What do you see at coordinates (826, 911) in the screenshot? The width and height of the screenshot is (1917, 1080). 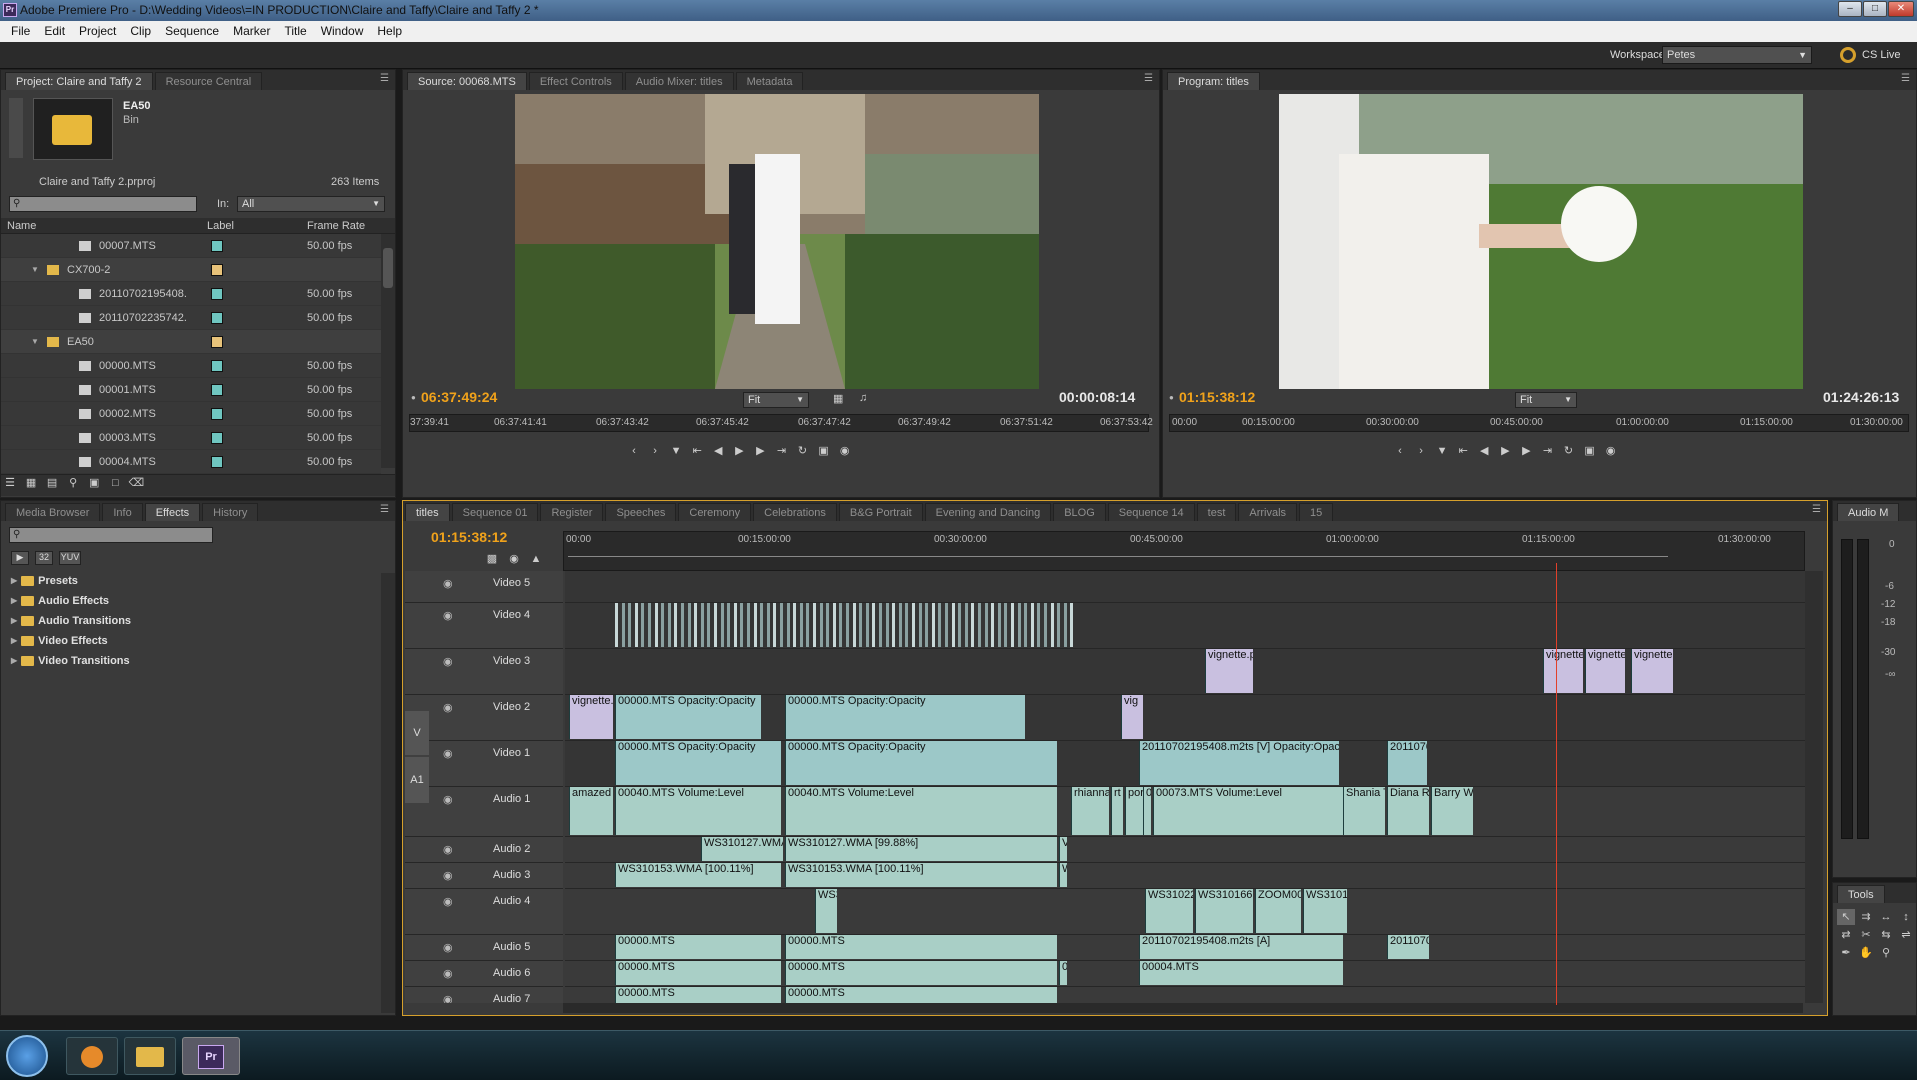 I see `timeline-clip: WS3` at bounding box center [826, 911].